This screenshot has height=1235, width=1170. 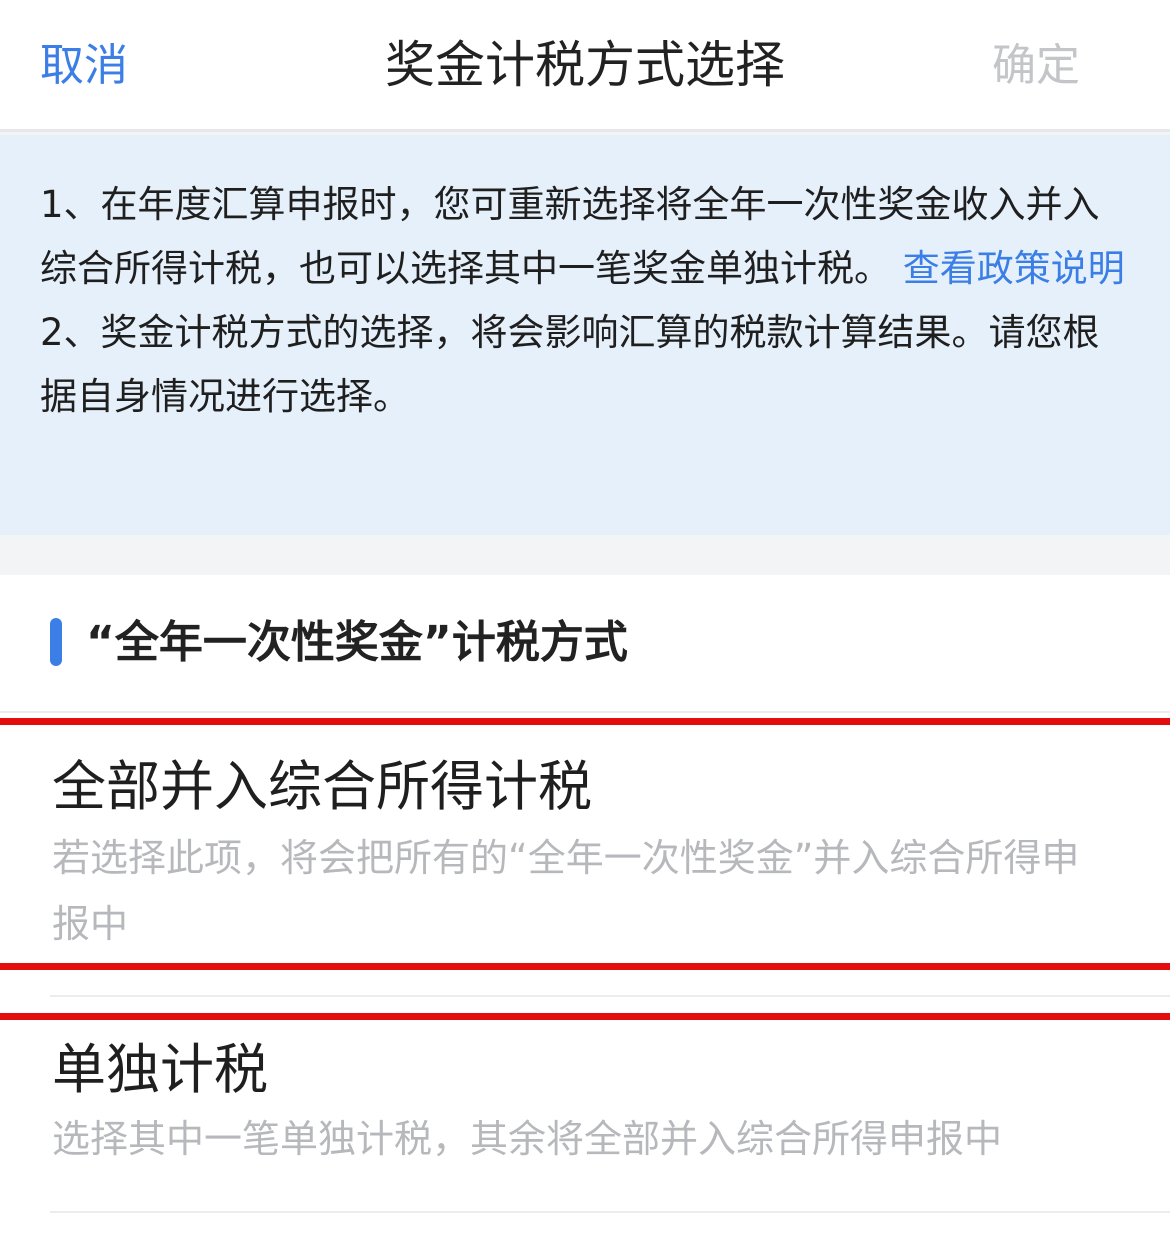 What do you see at coordinates (357, 642) in the screenshot?
I see `section-title: “全年一次性奖金”计税方式` at bounding box center [357, 642].